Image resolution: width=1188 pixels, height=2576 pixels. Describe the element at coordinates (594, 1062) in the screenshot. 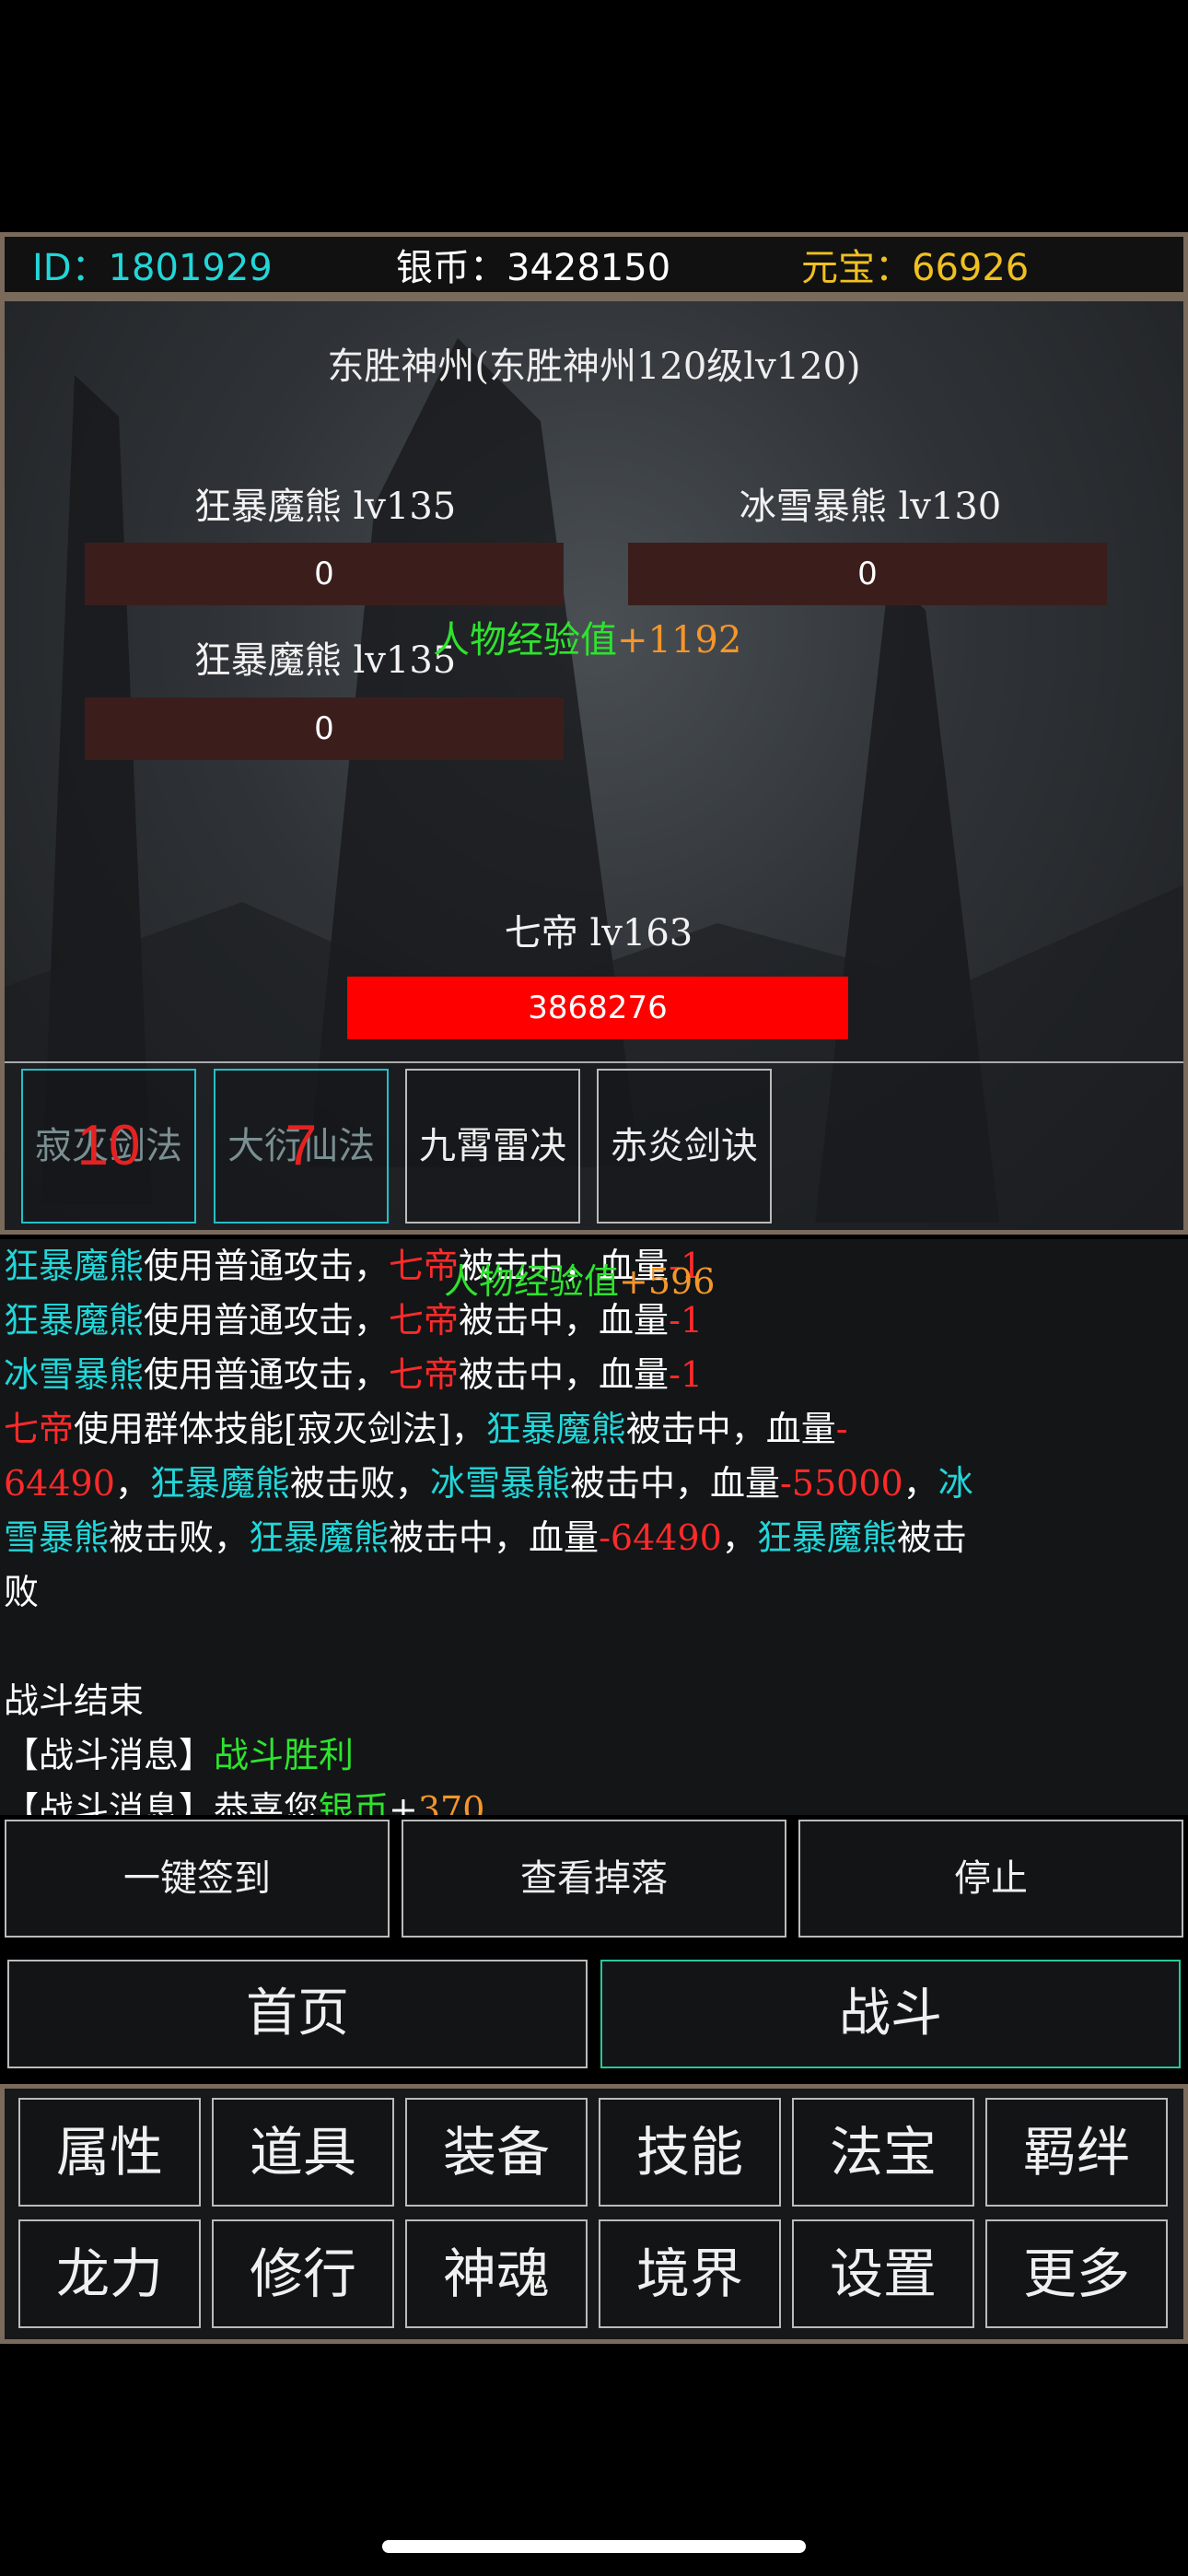

I see `skill-divider` at that location.